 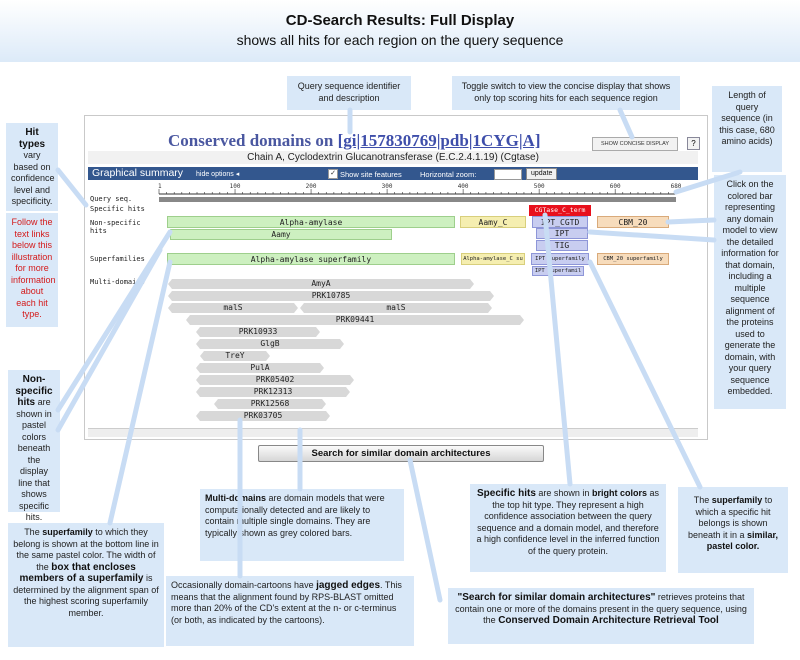 I want to click on superfamily-ipt: IPT superfamily, so click(x=560, y=259).